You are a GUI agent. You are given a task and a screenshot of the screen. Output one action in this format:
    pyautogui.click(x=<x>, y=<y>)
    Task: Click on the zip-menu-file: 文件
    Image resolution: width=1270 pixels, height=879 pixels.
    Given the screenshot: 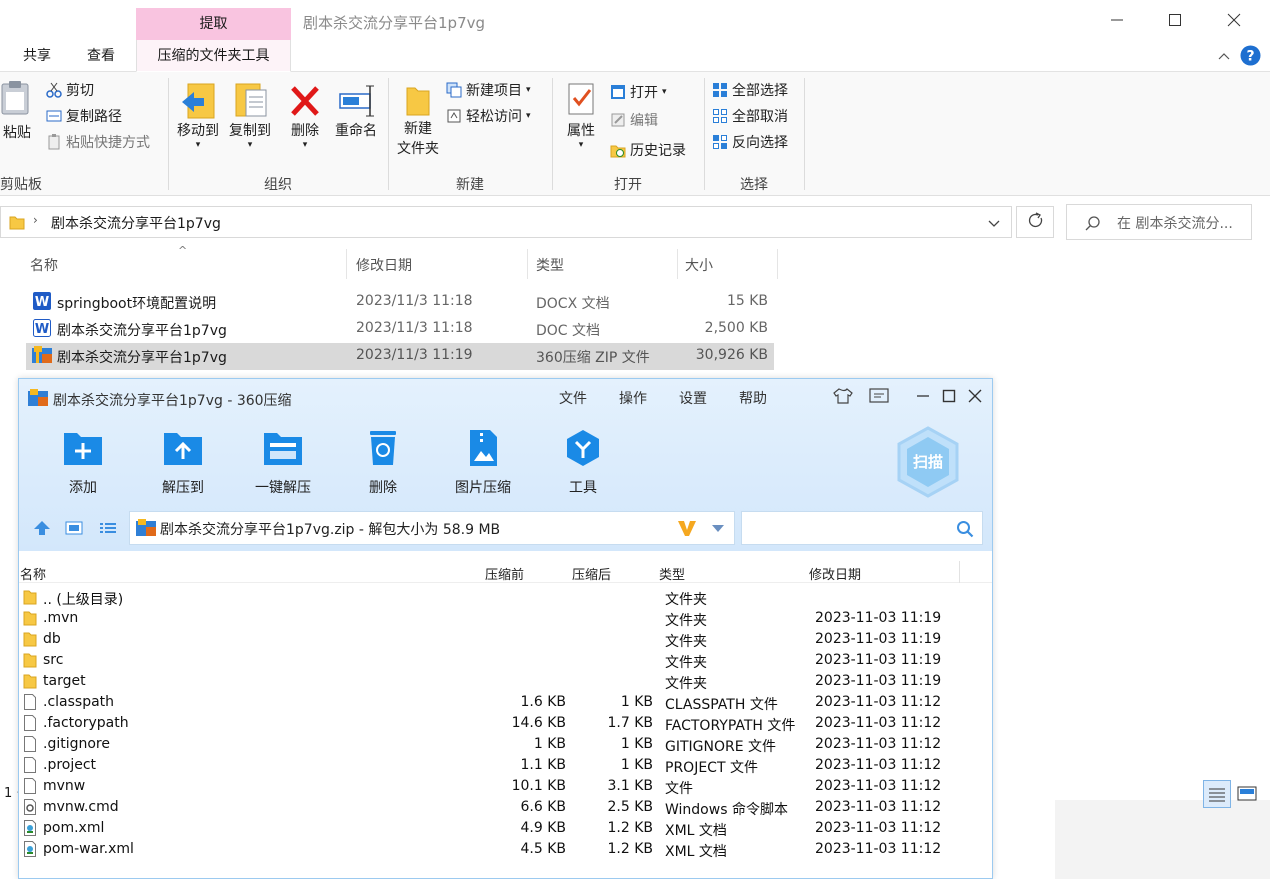 What is the action you would take?
    pyautogui.click(x=573, y=398)
    